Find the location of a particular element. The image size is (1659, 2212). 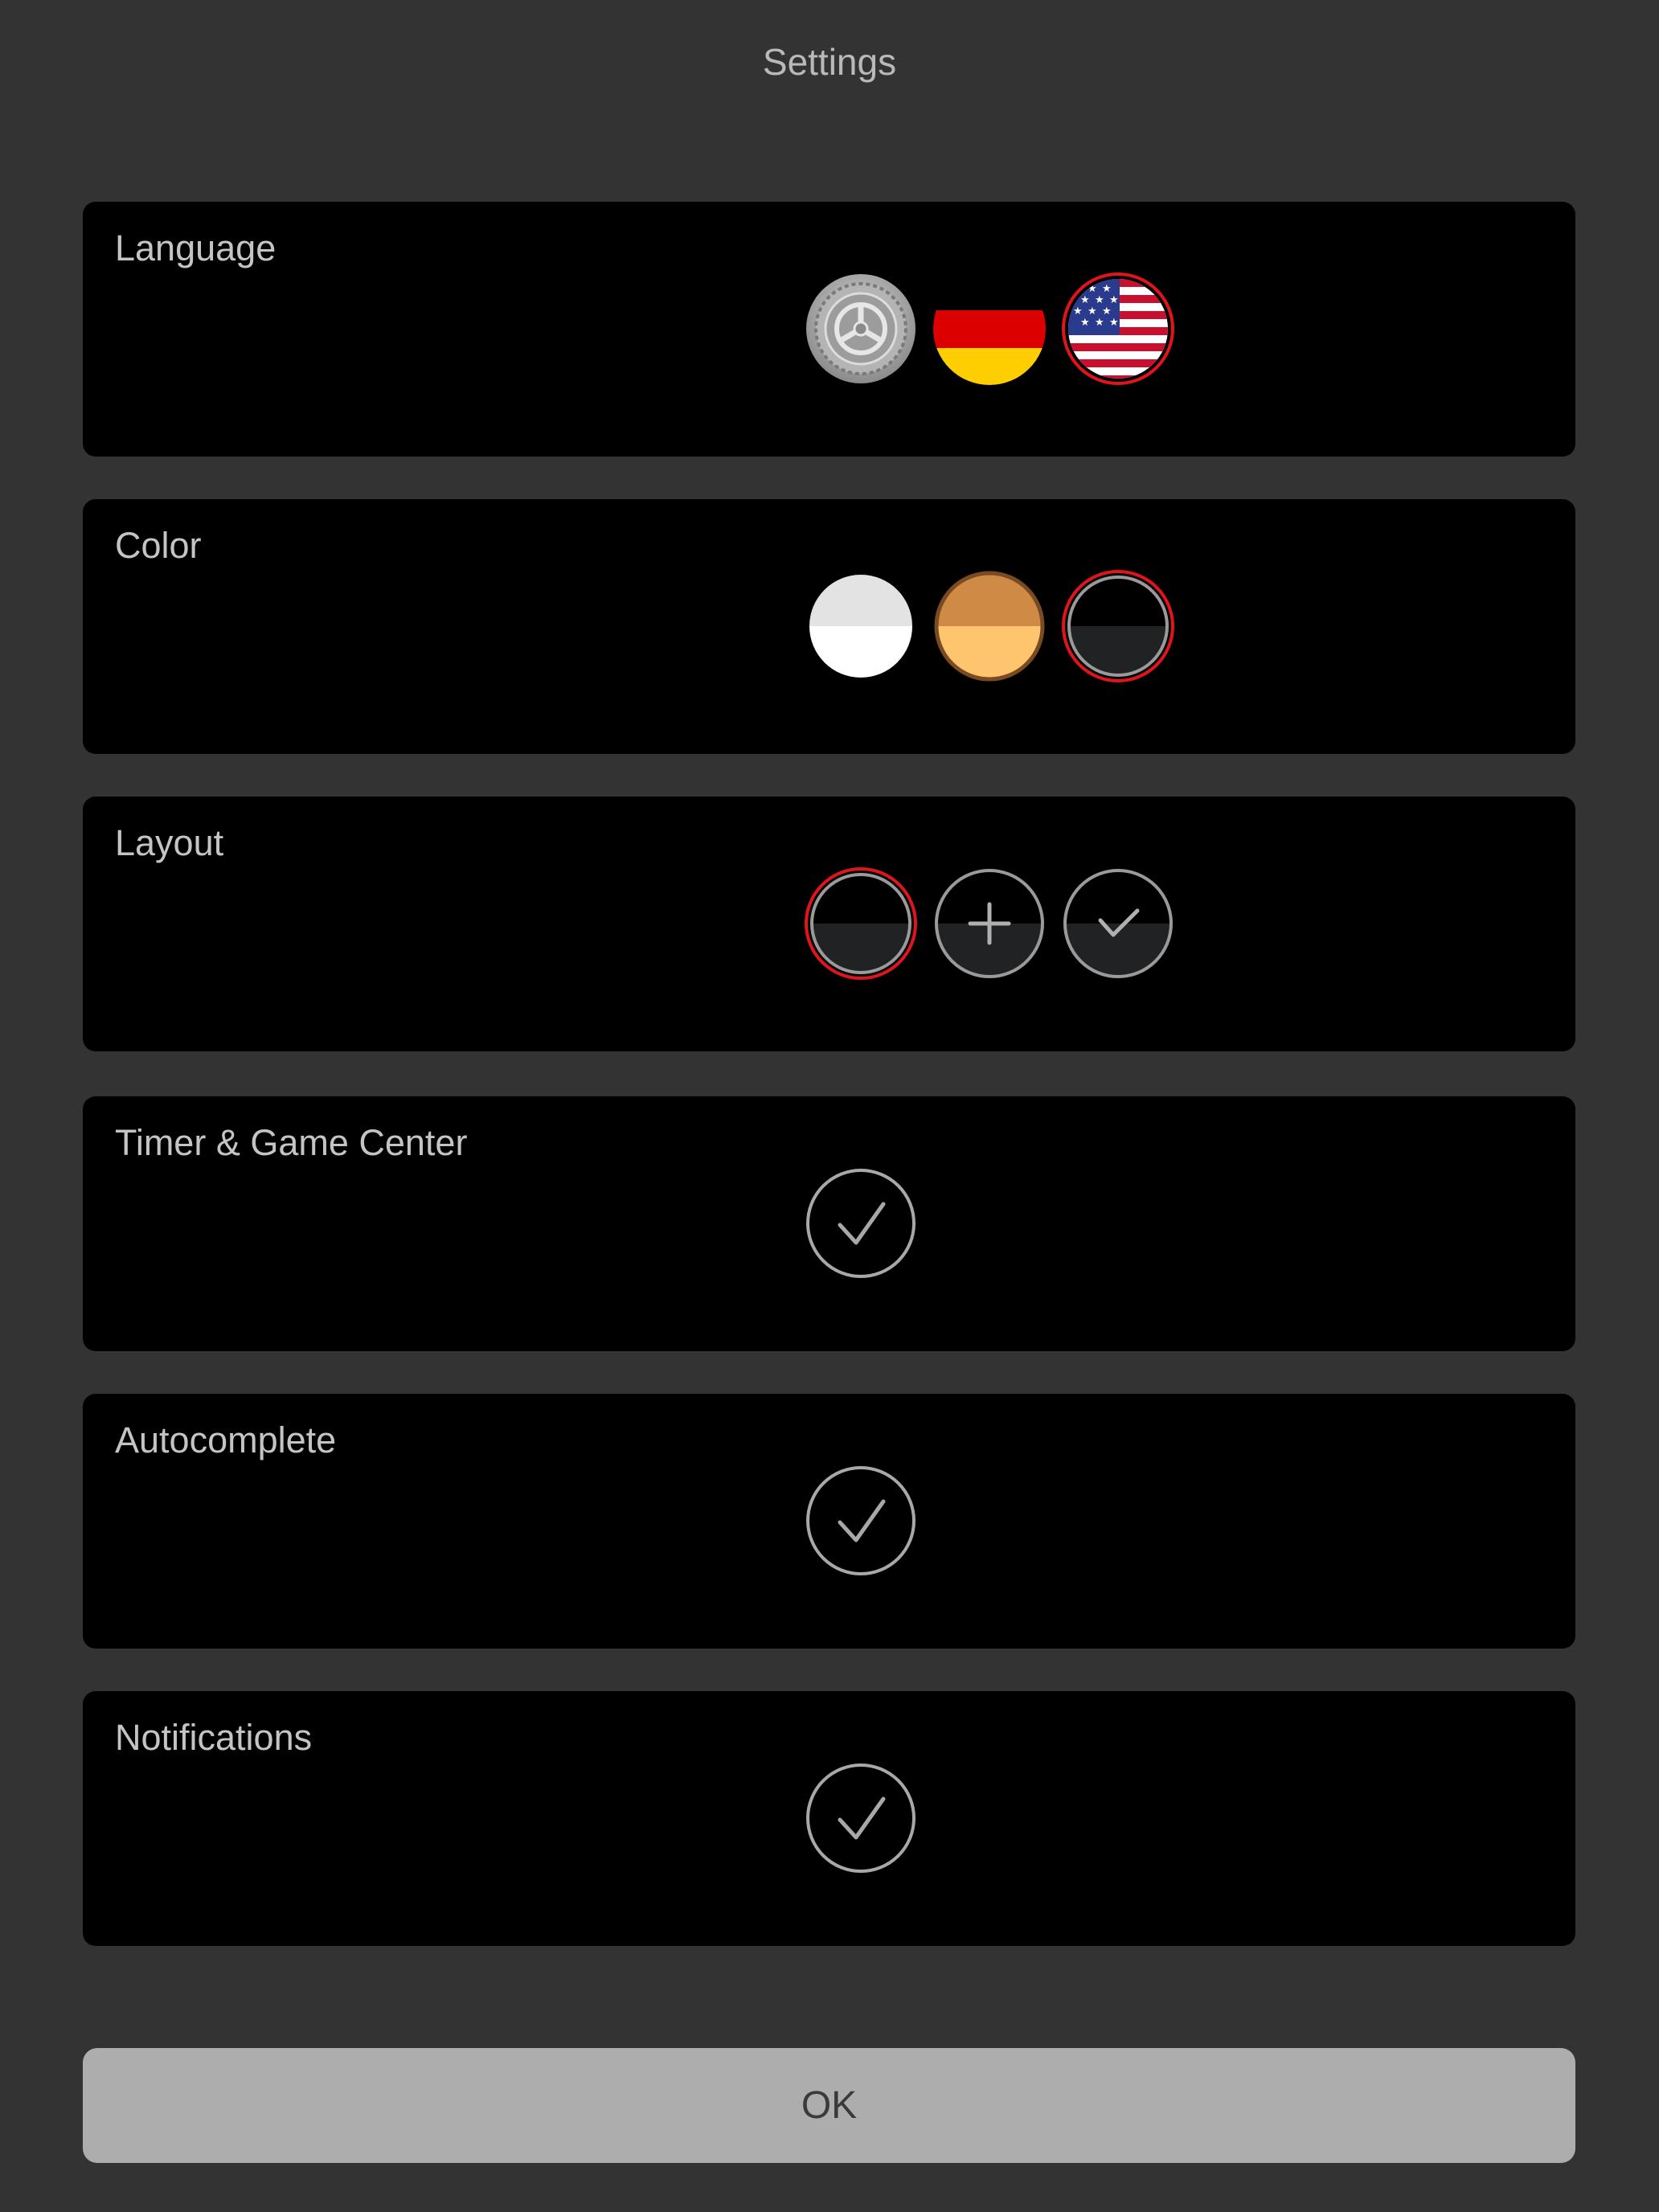

layout-option-check is located at coordinates (1118, 924).